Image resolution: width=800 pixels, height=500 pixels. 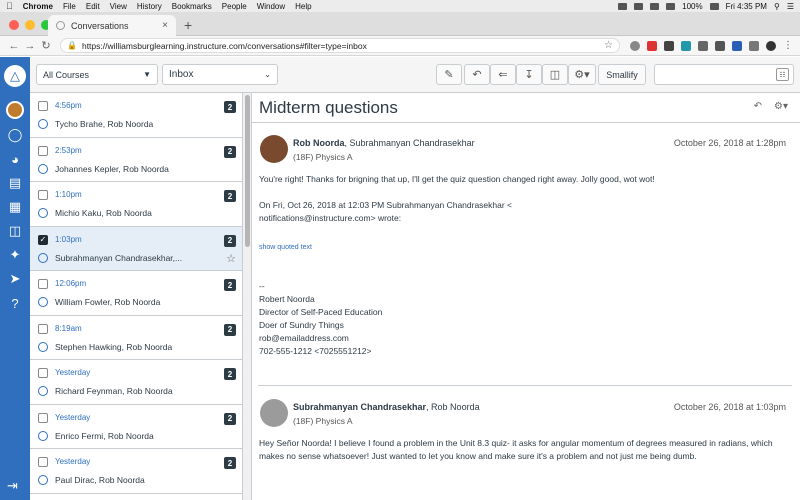 I want to click on reply-all-button: ⇐, so click(x=503, y=74).